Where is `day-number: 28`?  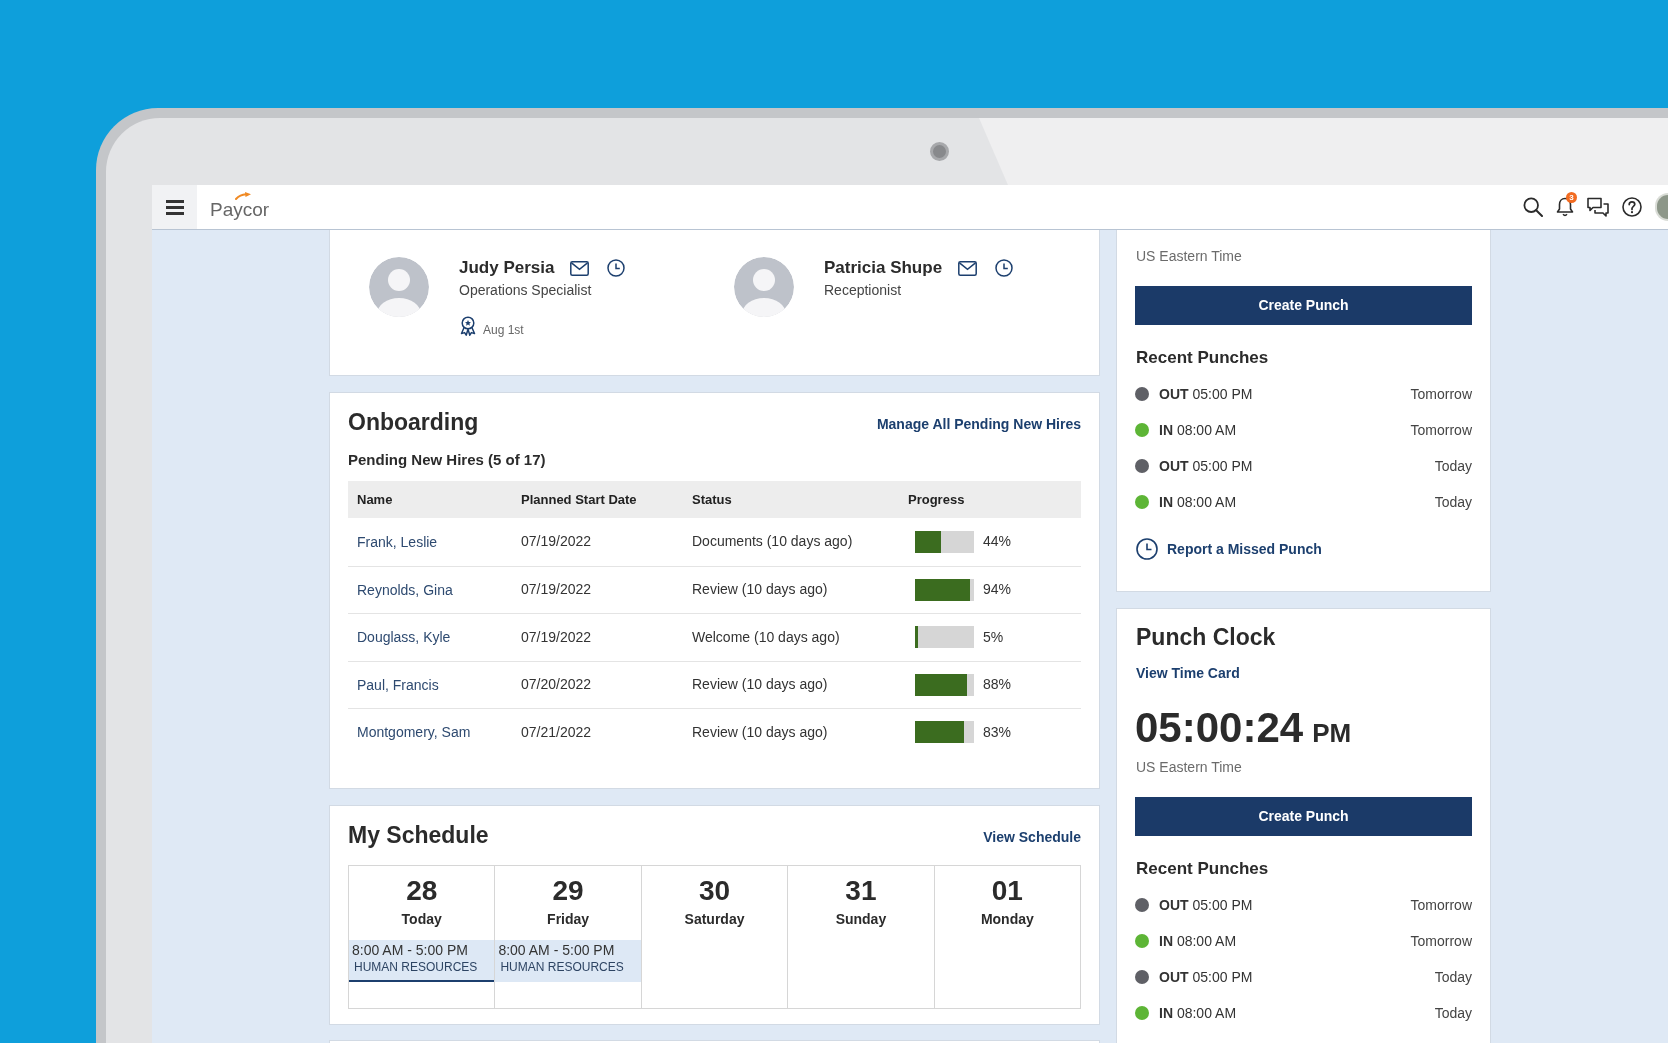
day-number: 28 is located at coordinates (422, 891).